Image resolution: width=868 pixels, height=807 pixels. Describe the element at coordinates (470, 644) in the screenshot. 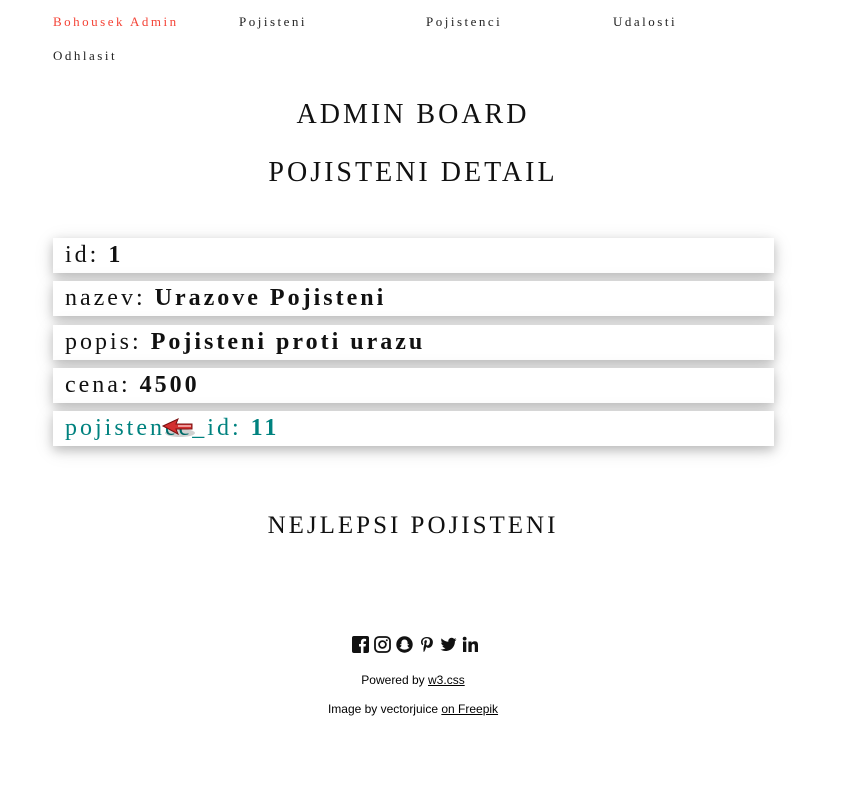

I see `linkedin-icon` at that location.